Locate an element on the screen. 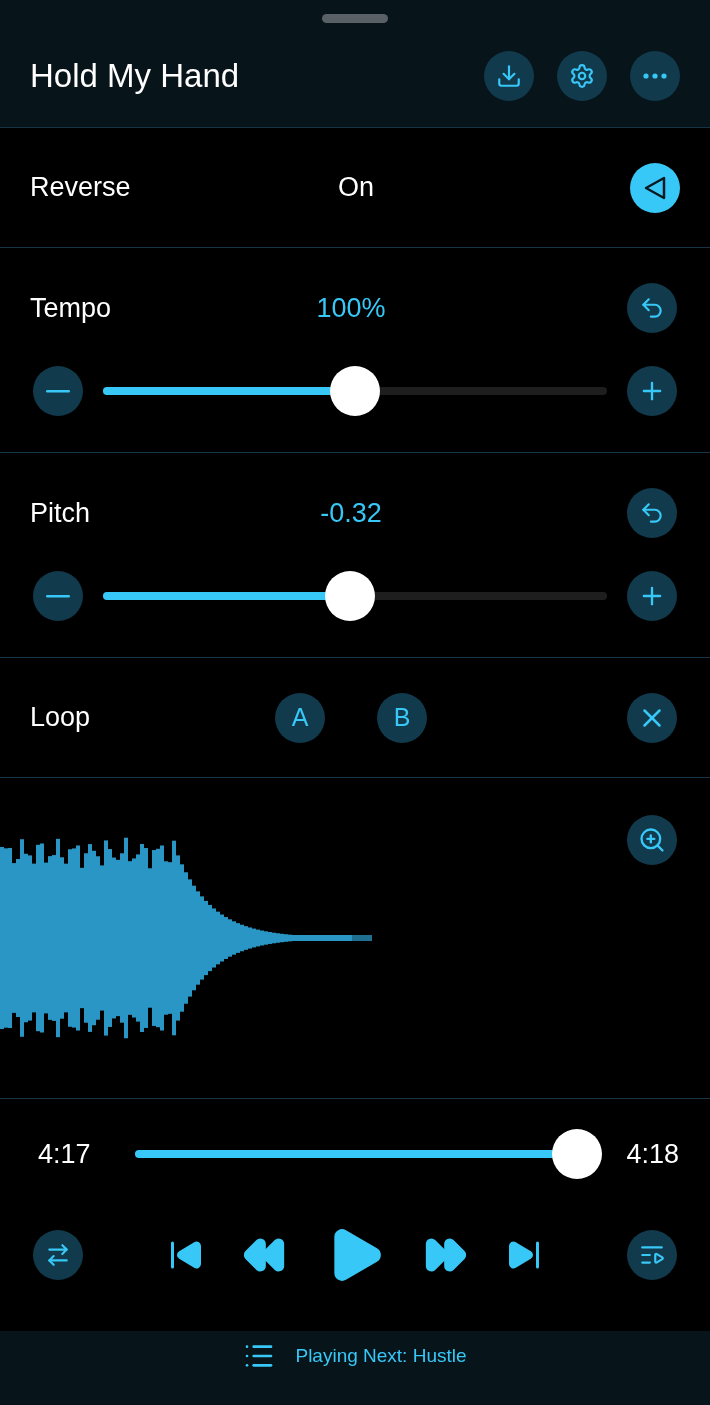 The width and height of the screenshot is (710, 1405). drag-handle is located at coordinates (355, 18).